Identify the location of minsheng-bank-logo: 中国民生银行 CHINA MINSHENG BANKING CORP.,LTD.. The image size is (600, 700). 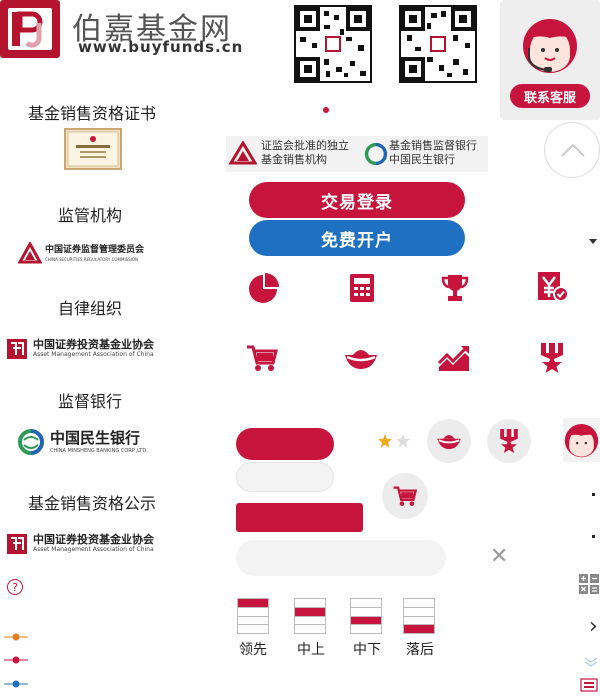
(82, 442).